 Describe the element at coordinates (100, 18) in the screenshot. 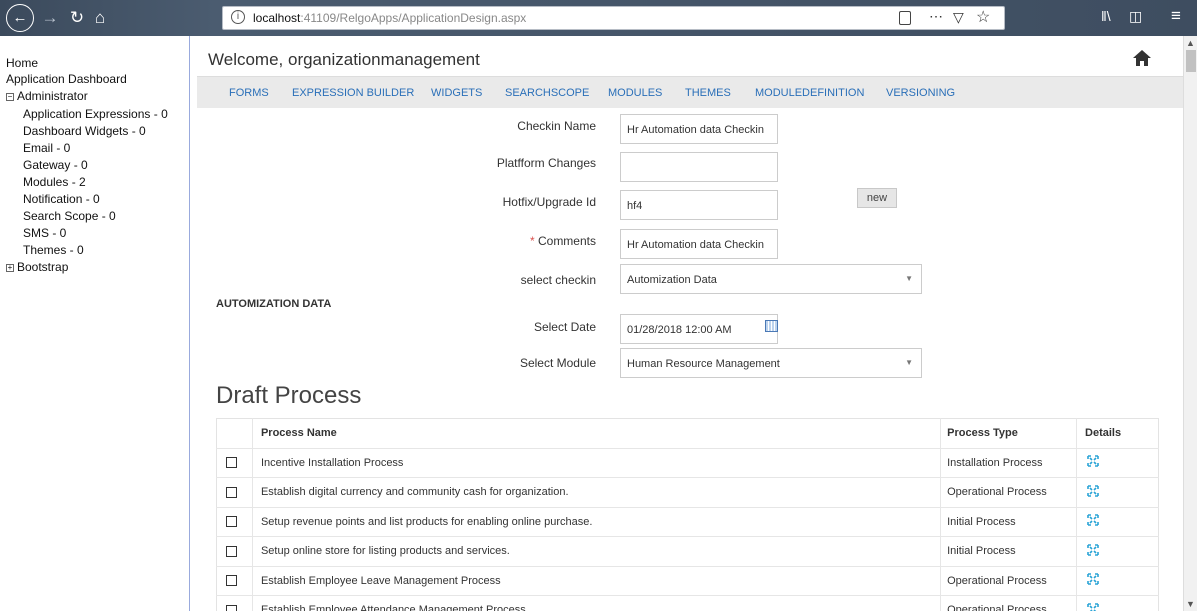

I see `browser-home-icon: ⌂` at that location.